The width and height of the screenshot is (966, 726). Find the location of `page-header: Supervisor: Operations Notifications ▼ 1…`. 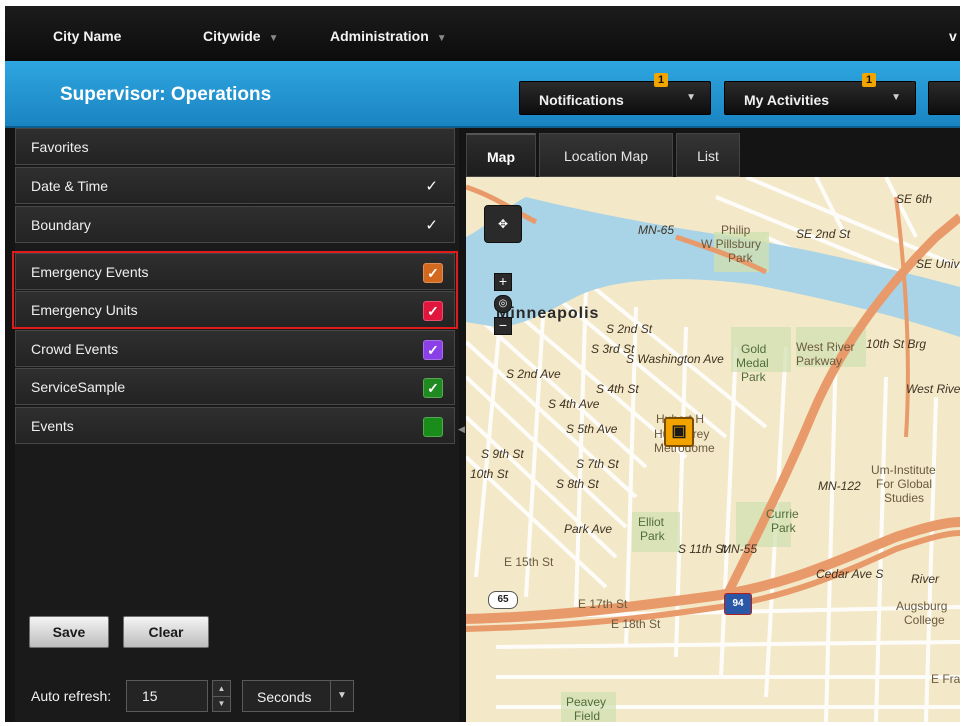

page-header: Supervisor: Operations Notifications ▼ 1… is located at coordinates (482, 94).